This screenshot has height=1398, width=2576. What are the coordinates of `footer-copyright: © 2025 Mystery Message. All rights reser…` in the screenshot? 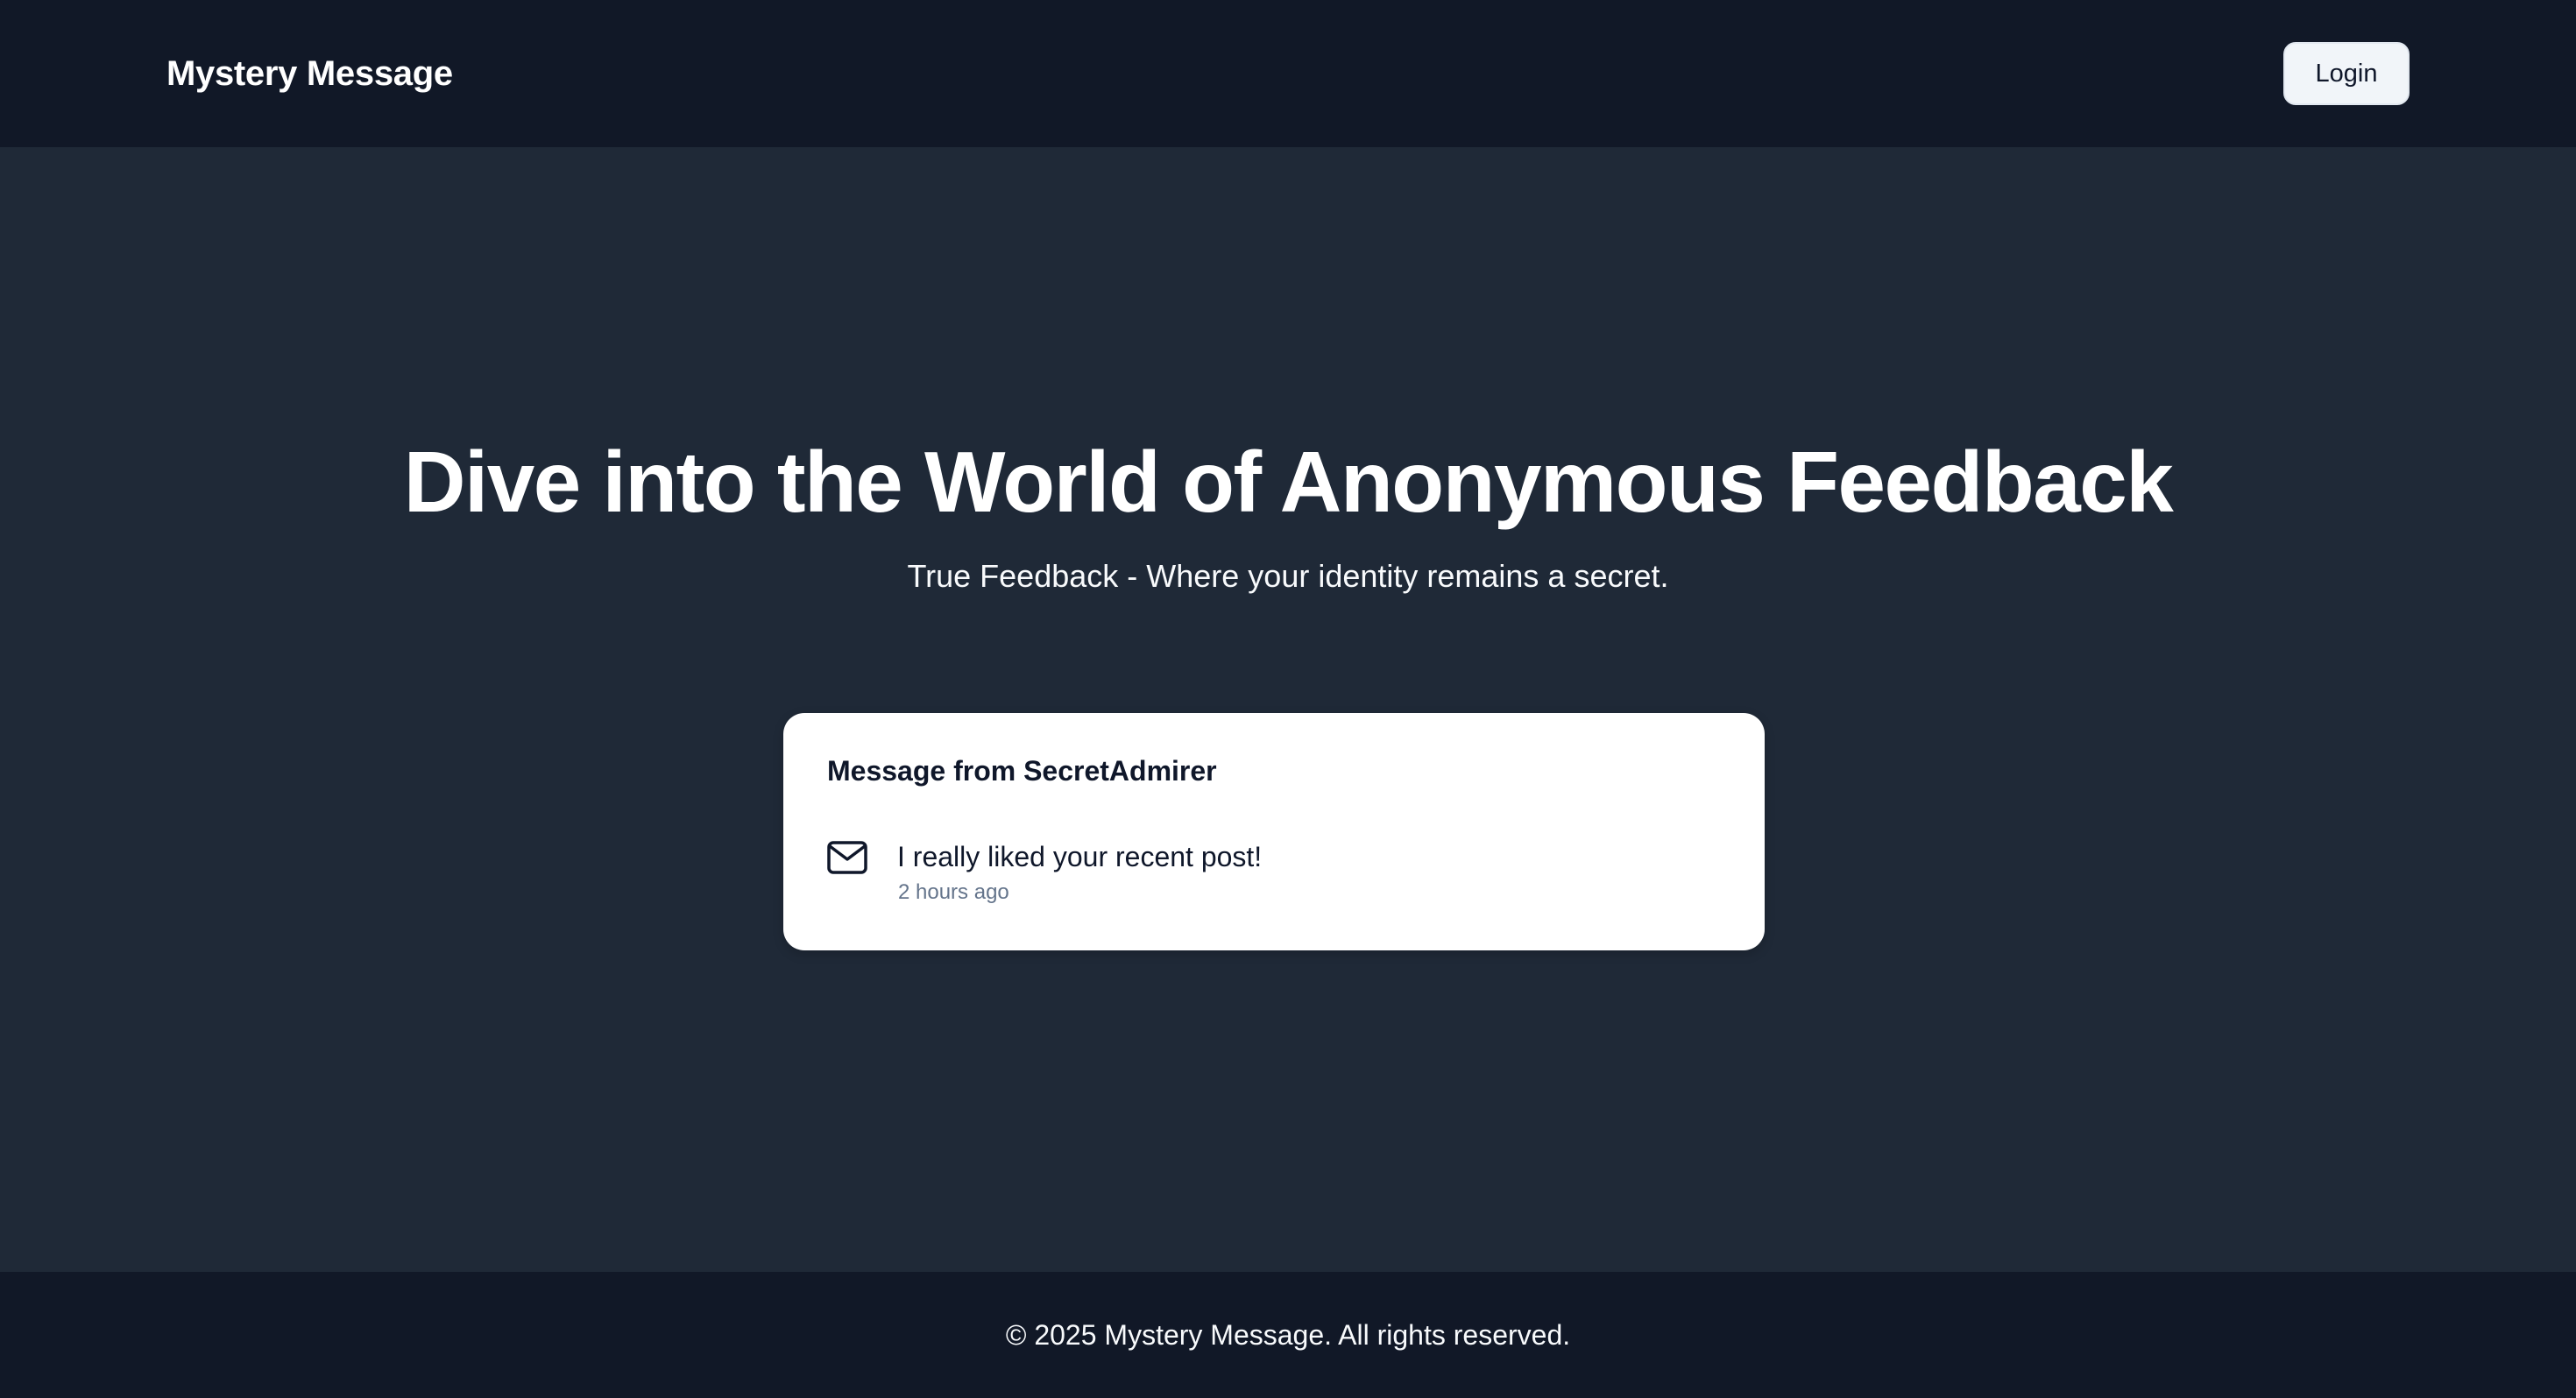 It's located at (1288, 1335).